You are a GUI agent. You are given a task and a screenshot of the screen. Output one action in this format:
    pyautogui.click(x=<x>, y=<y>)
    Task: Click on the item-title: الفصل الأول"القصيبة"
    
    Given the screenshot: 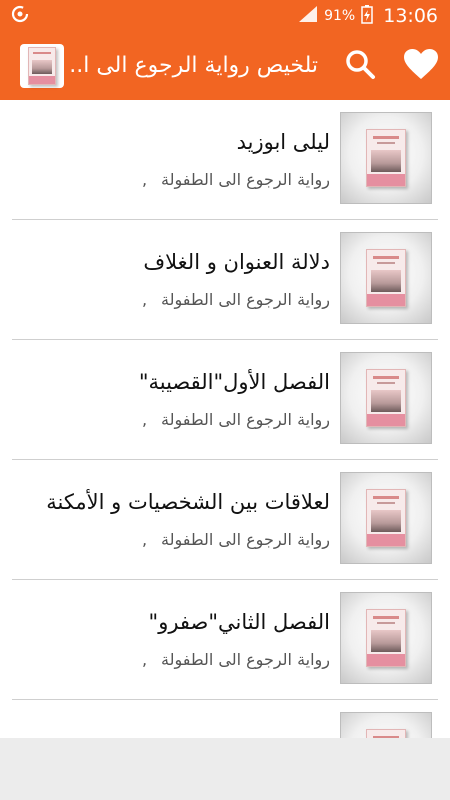 What is the action you would take?
    pyautogui.click(x=234, y=382)
    